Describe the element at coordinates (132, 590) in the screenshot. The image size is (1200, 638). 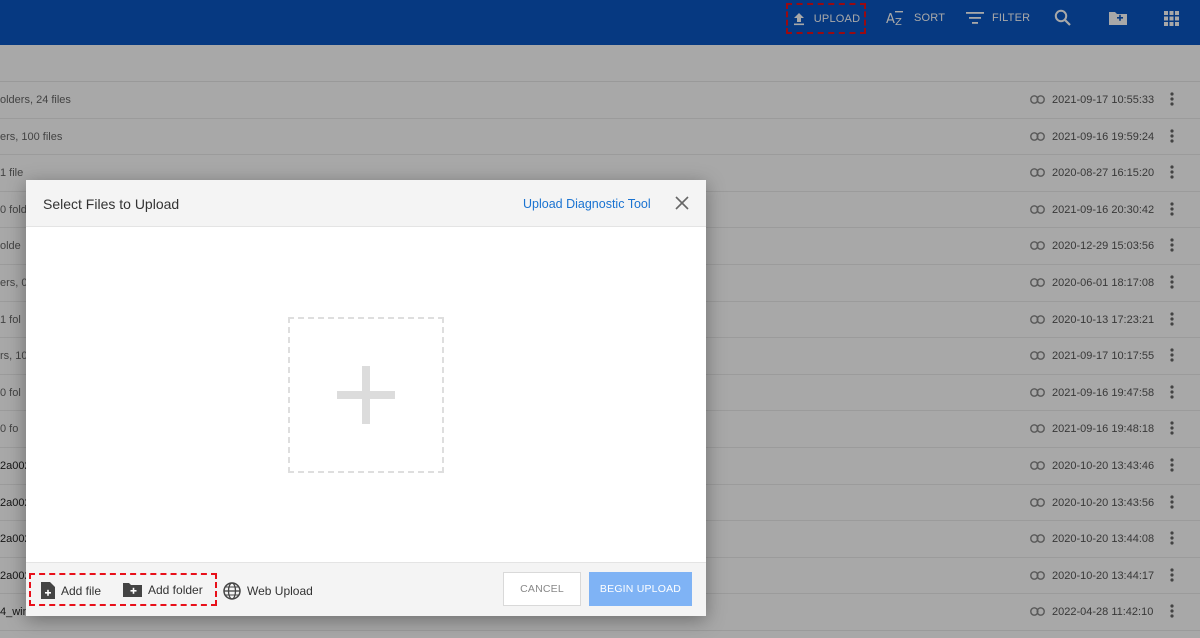
I see `add-folder-icon` at that location.